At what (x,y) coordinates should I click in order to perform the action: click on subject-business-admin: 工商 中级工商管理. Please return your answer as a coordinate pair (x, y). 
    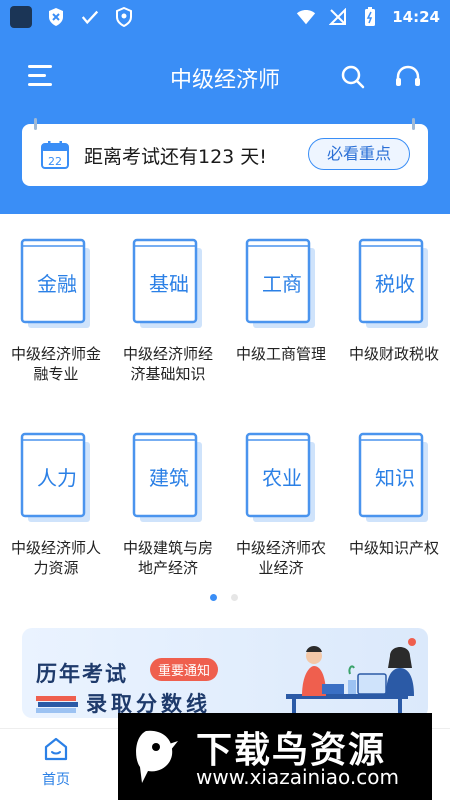
    Looking at the image, I should click on (281, 301).